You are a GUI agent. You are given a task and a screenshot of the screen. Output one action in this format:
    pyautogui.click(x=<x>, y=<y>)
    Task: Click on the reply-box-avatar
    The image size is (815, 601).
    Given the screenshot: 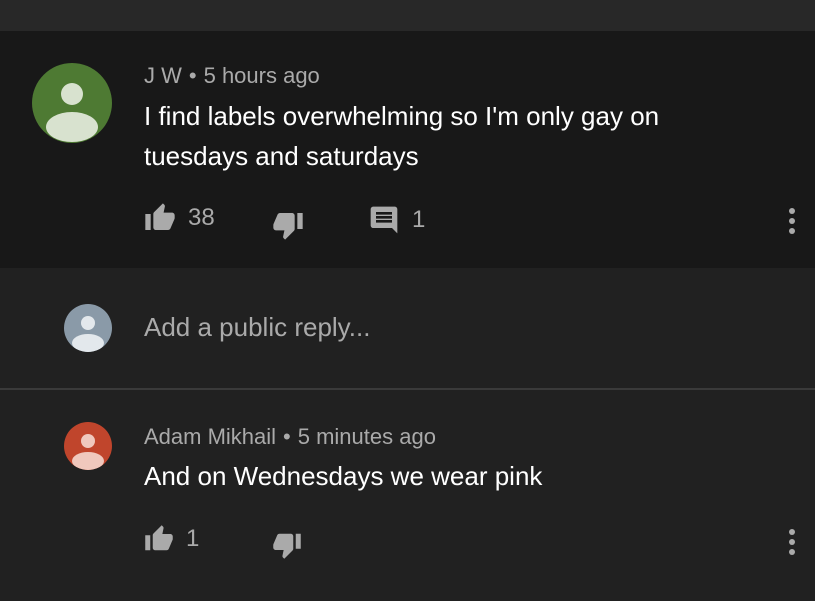 What is the action you would take?
    pyautogui.click(x=88, y=328)
    